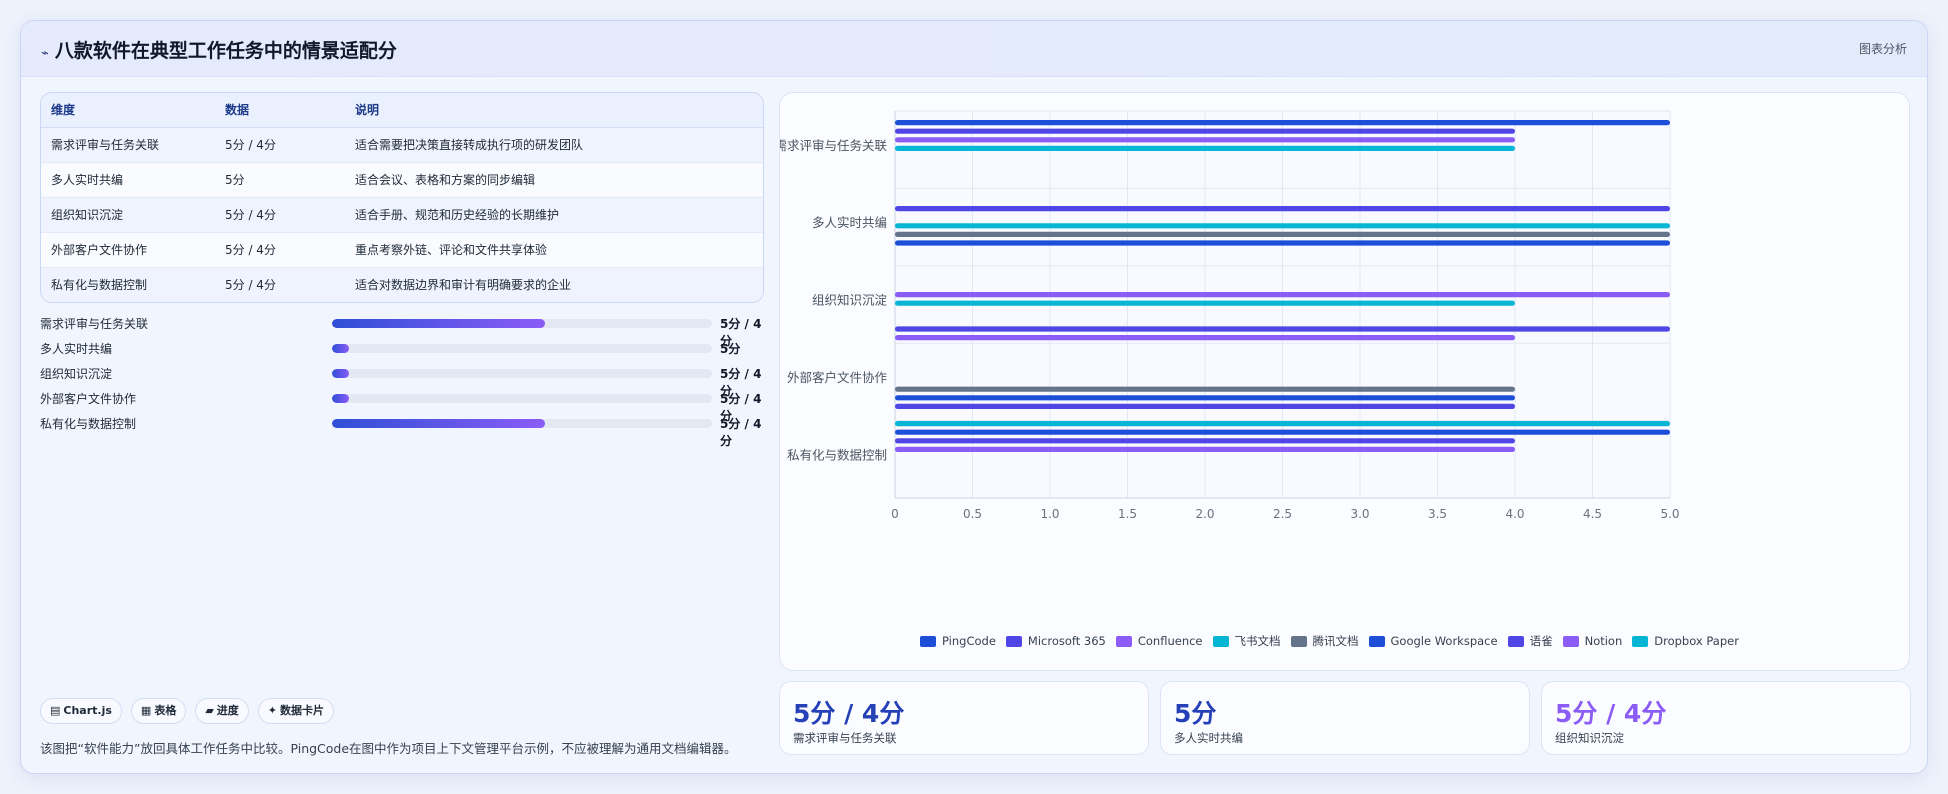 This screenshot has width=1948, height=794. I want to click on progress-value: 5分 / 4分, so click(741, 432).